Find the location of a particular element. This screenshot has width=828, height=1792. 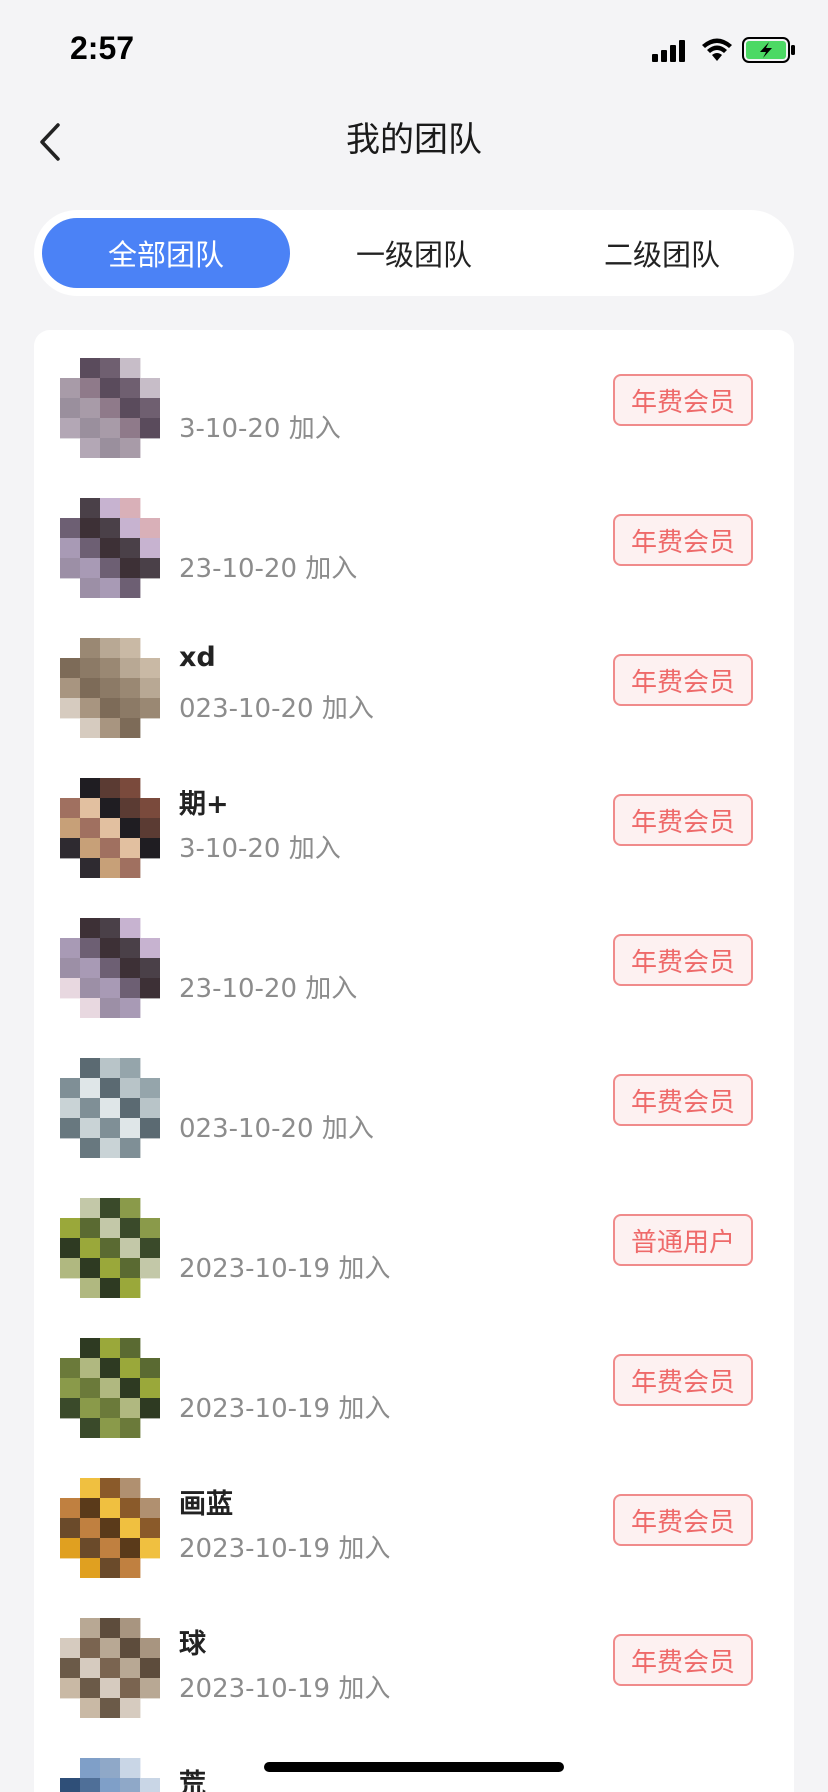

team-tabs: 全部团队 一级团队 二级团队 is located at coordinates (414, 253).